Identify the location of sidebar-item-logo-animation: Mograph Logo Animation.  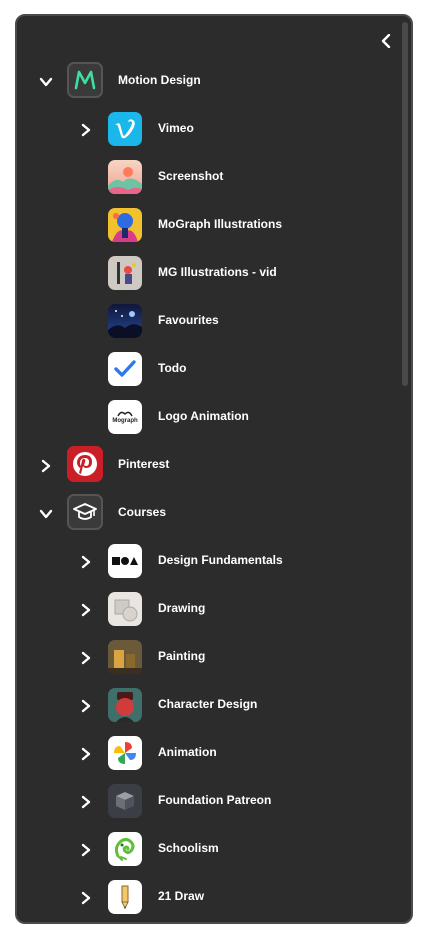
(202, 418).